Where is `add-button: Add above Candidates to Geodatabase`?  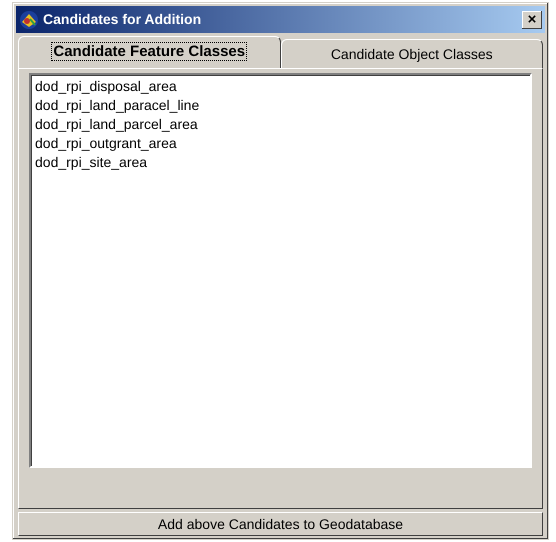 add-button: Add above Candidates to Geodatabase is located at coordinates (280, 524).